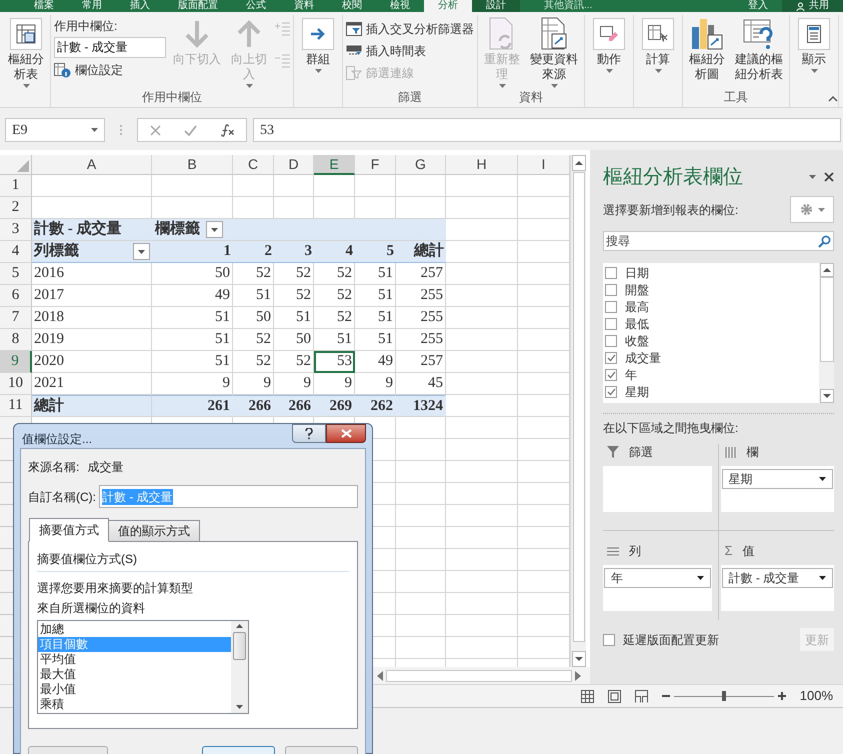 This screenshot has width=843, height=754. I want to click on column-header-cell: 3, so click(294, 252).